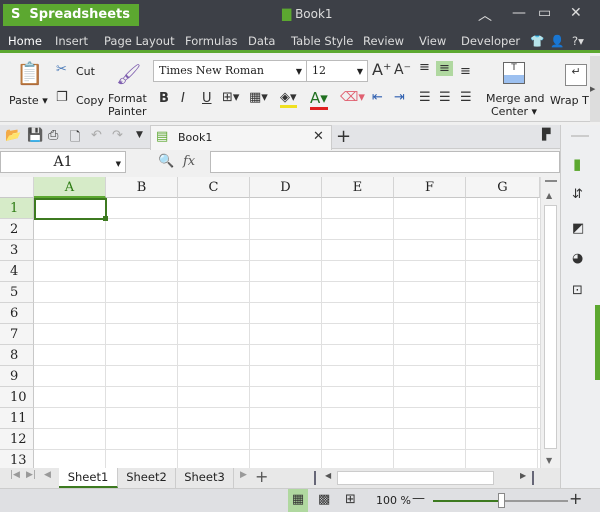 The height and width of the screenshot is (512, 600). I want to click on row-header: 3, so click(17, 250).